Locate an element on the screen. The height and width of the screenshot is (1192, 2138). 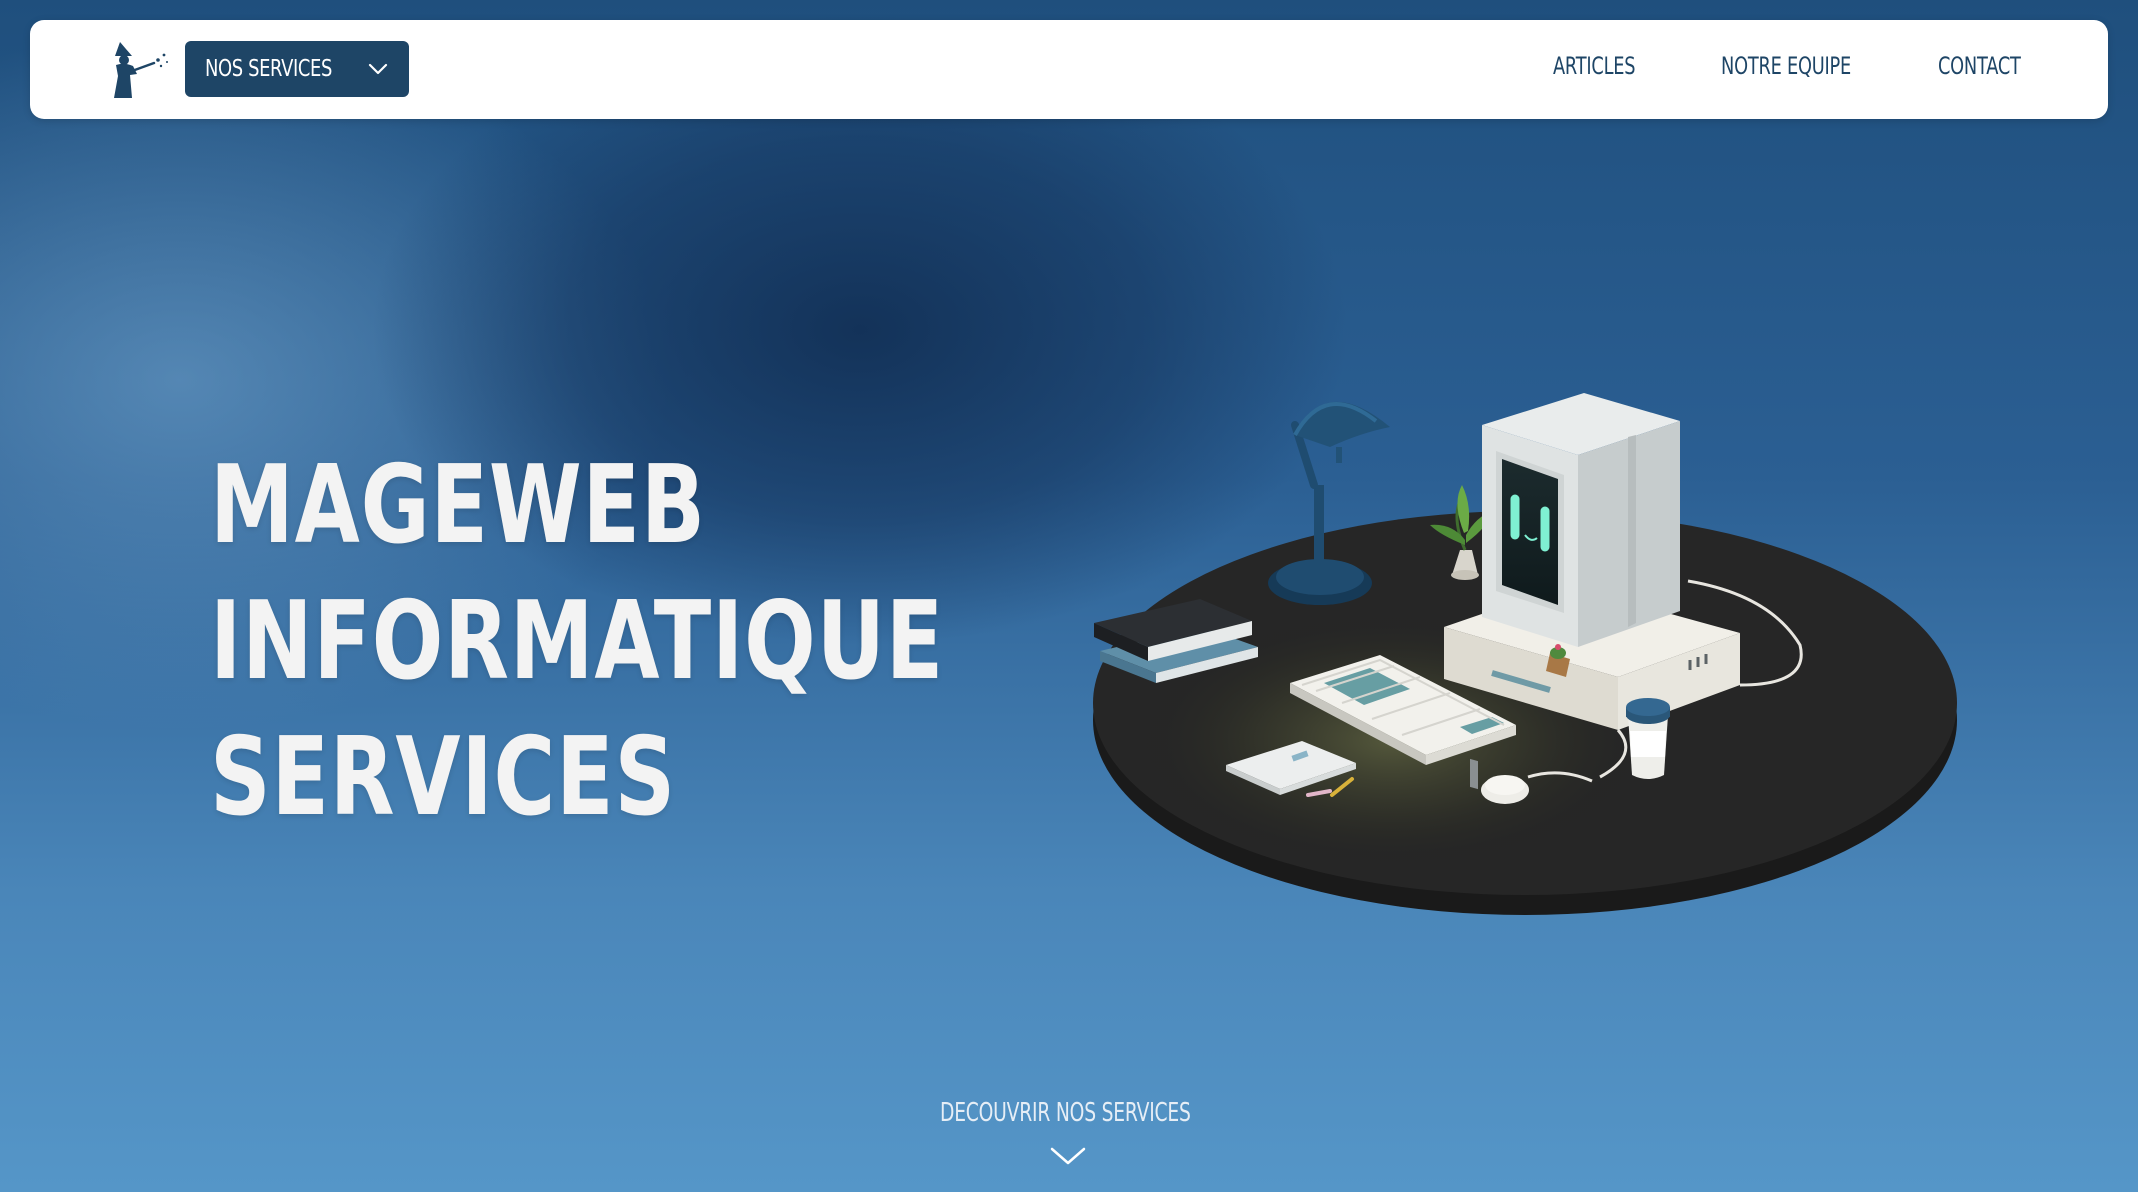
coffee-cup-icon is located at coordinates (1648, 738).